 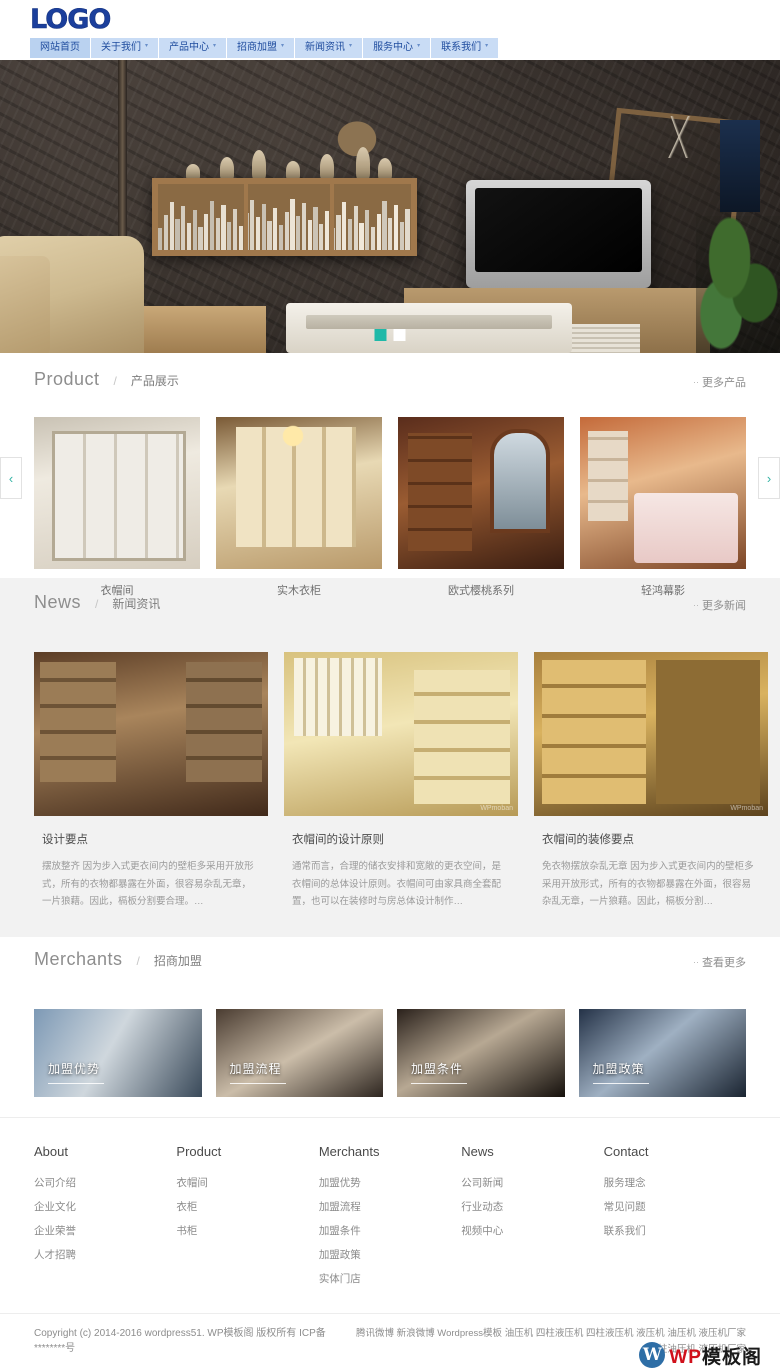 I want to click on product-prev-arrow-icon: ‹, so click(x=11, y=478).